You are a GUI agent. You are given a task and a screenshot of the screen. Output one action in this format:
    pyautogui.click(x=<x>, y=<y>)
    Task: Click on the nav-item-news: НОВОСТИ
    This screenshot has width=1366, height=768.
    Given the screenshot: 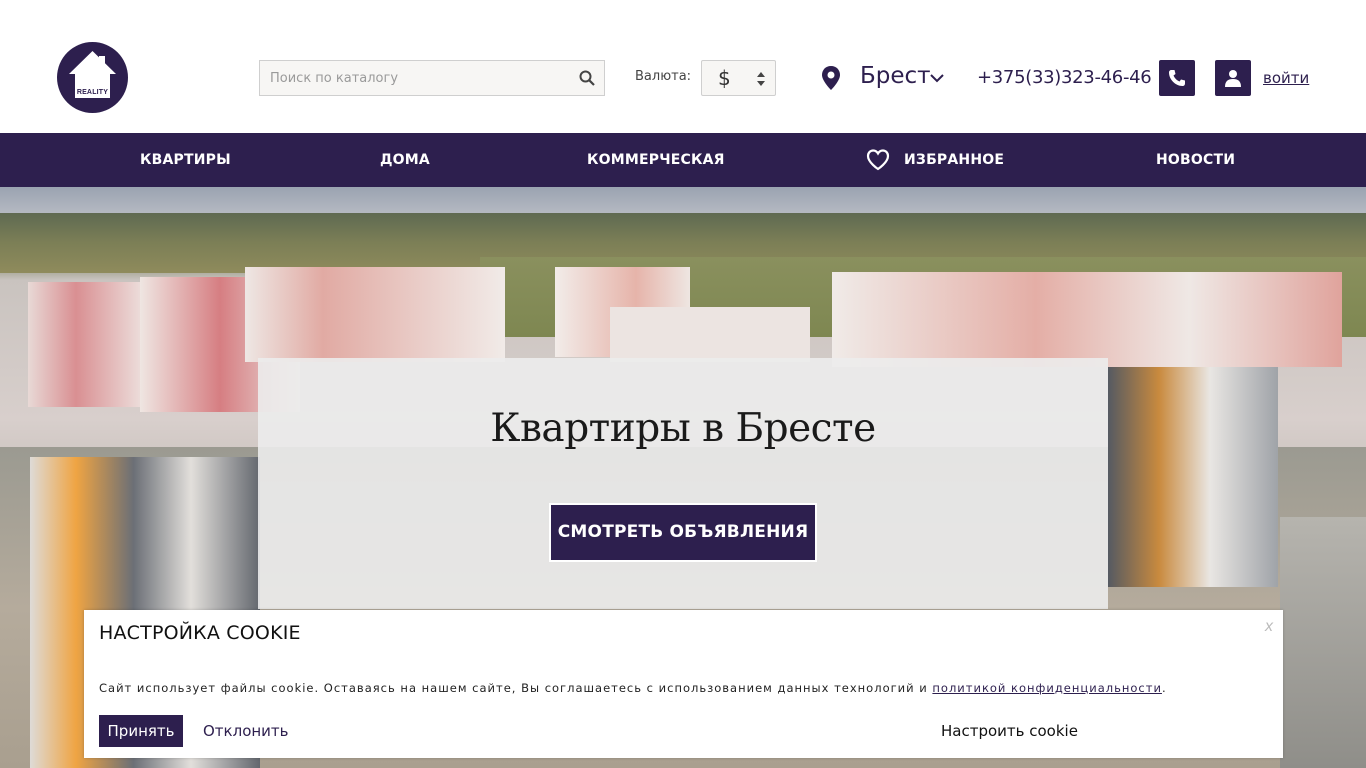 What is the action you would take?
    pyautogui.click(x=1195, y=160)
    